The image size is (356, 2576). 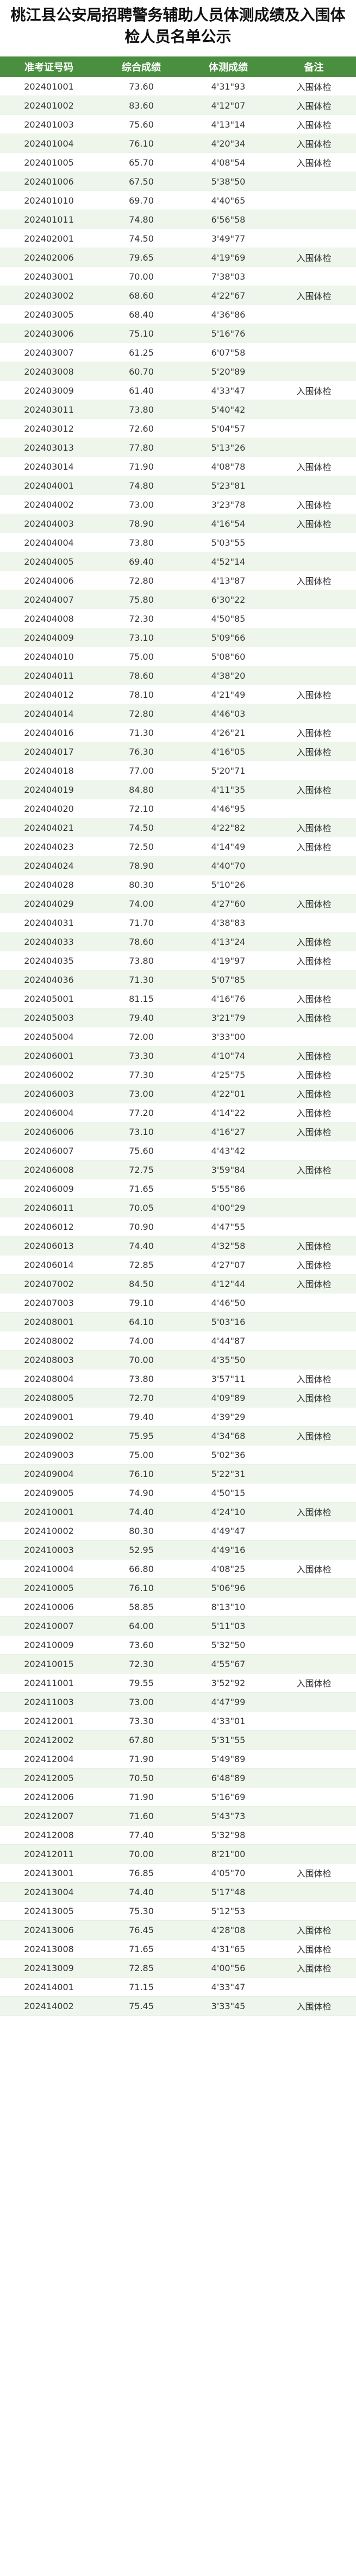 I want to click on cell-overall-score: 71.15, so click(x=141, y=1987).